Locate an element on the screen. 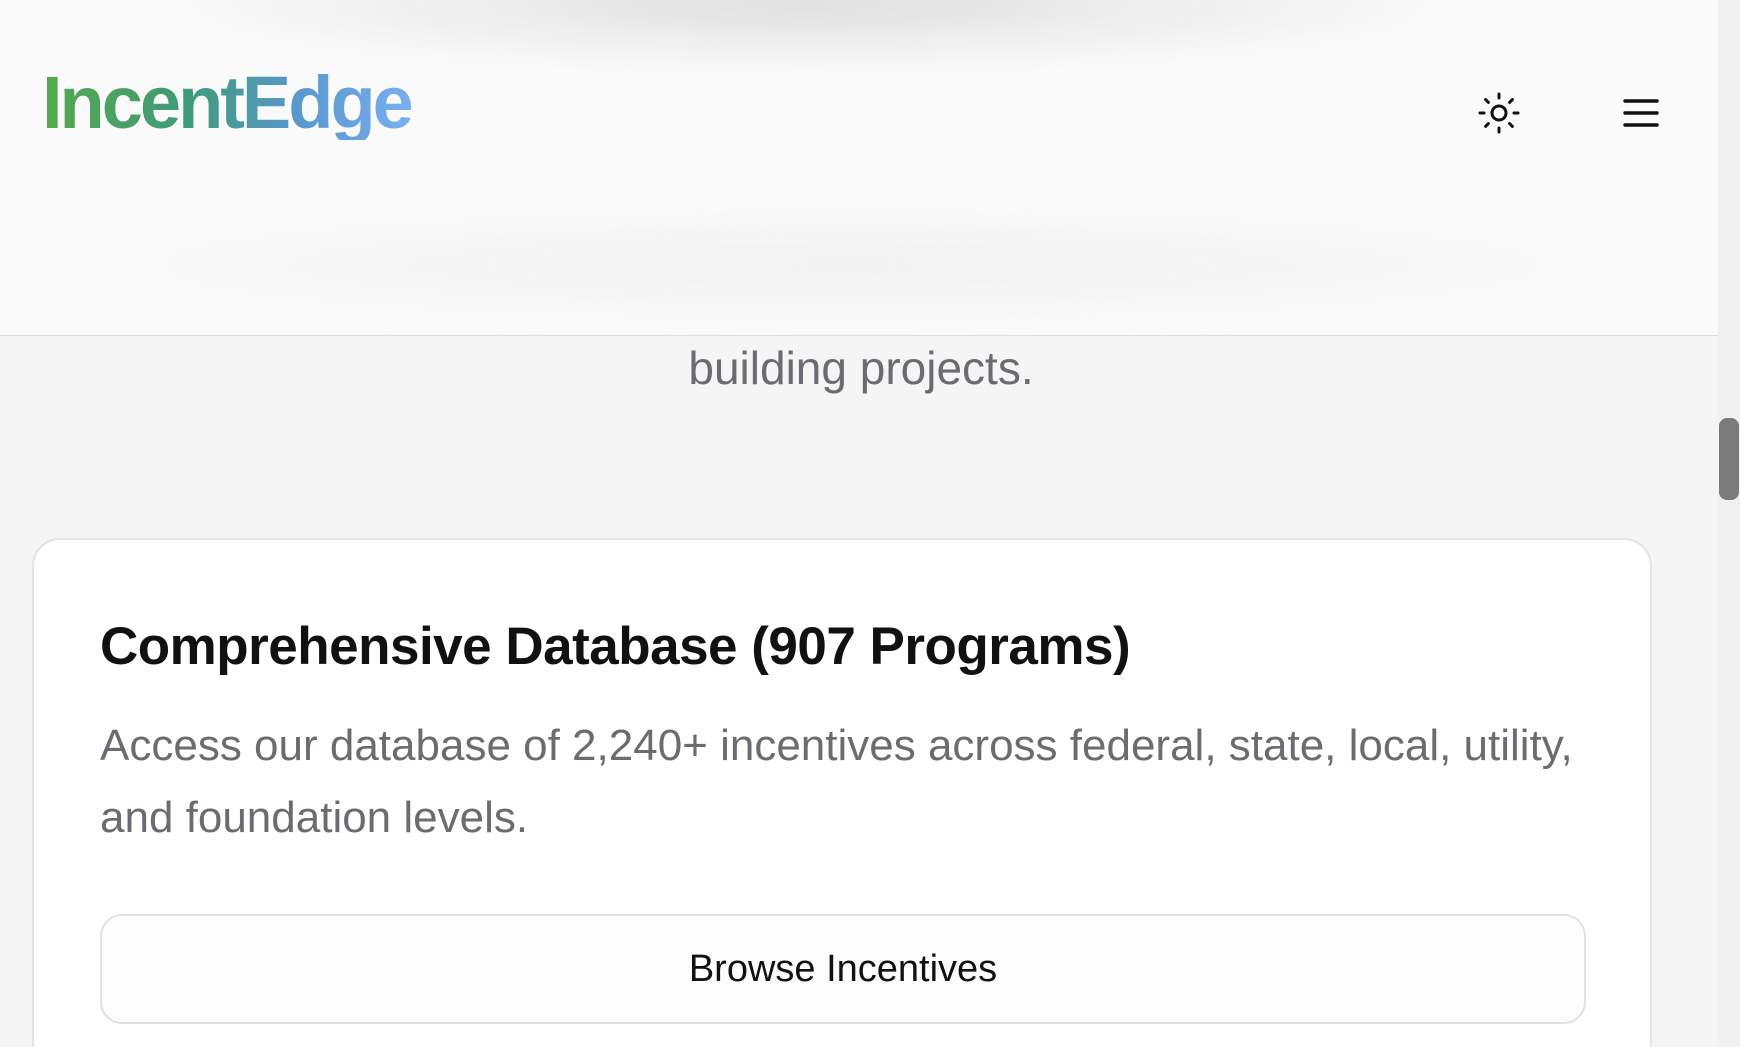 Image resolution: width=1740 pixels, height=1047 pixels. browse-incentives-button: Browse Incentives is located at coordinates (843, 969).